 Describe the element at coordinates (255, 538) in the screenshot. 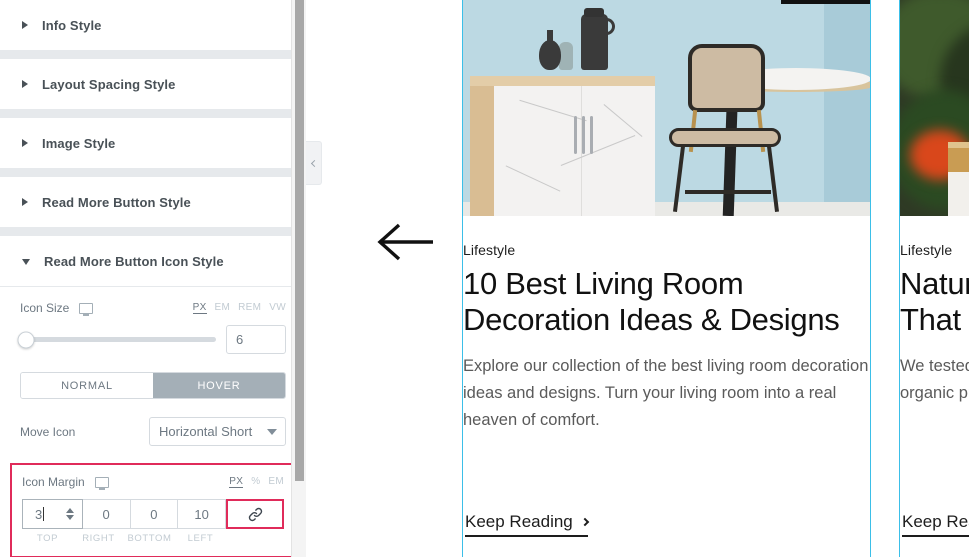

I see `label-spacer` at that location.